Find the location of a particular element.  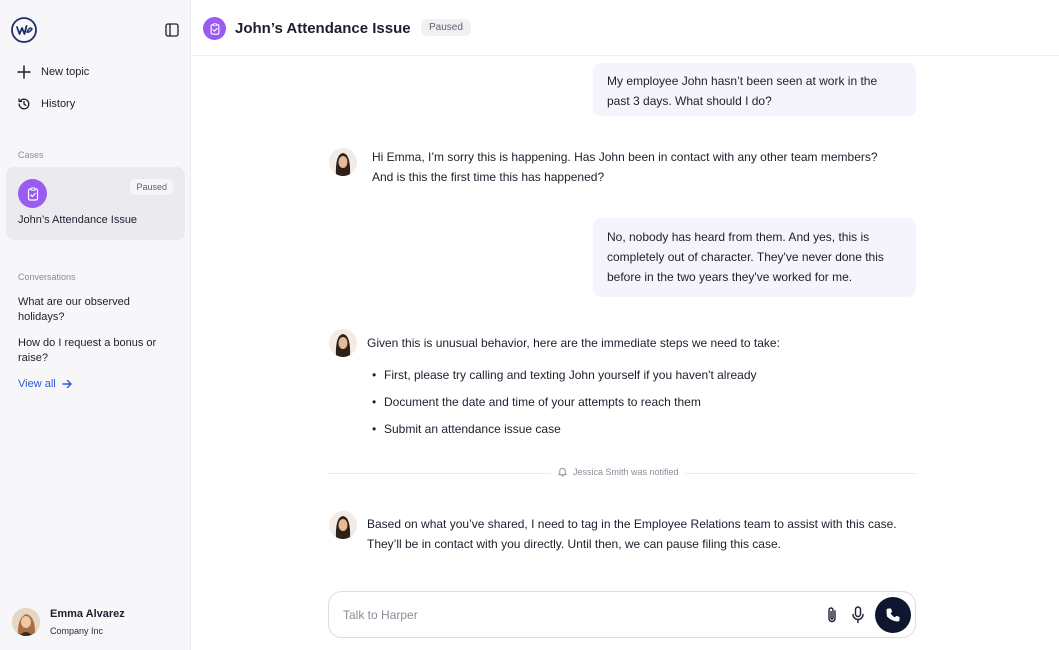

history-button: History is located at coordinates (45, 104).